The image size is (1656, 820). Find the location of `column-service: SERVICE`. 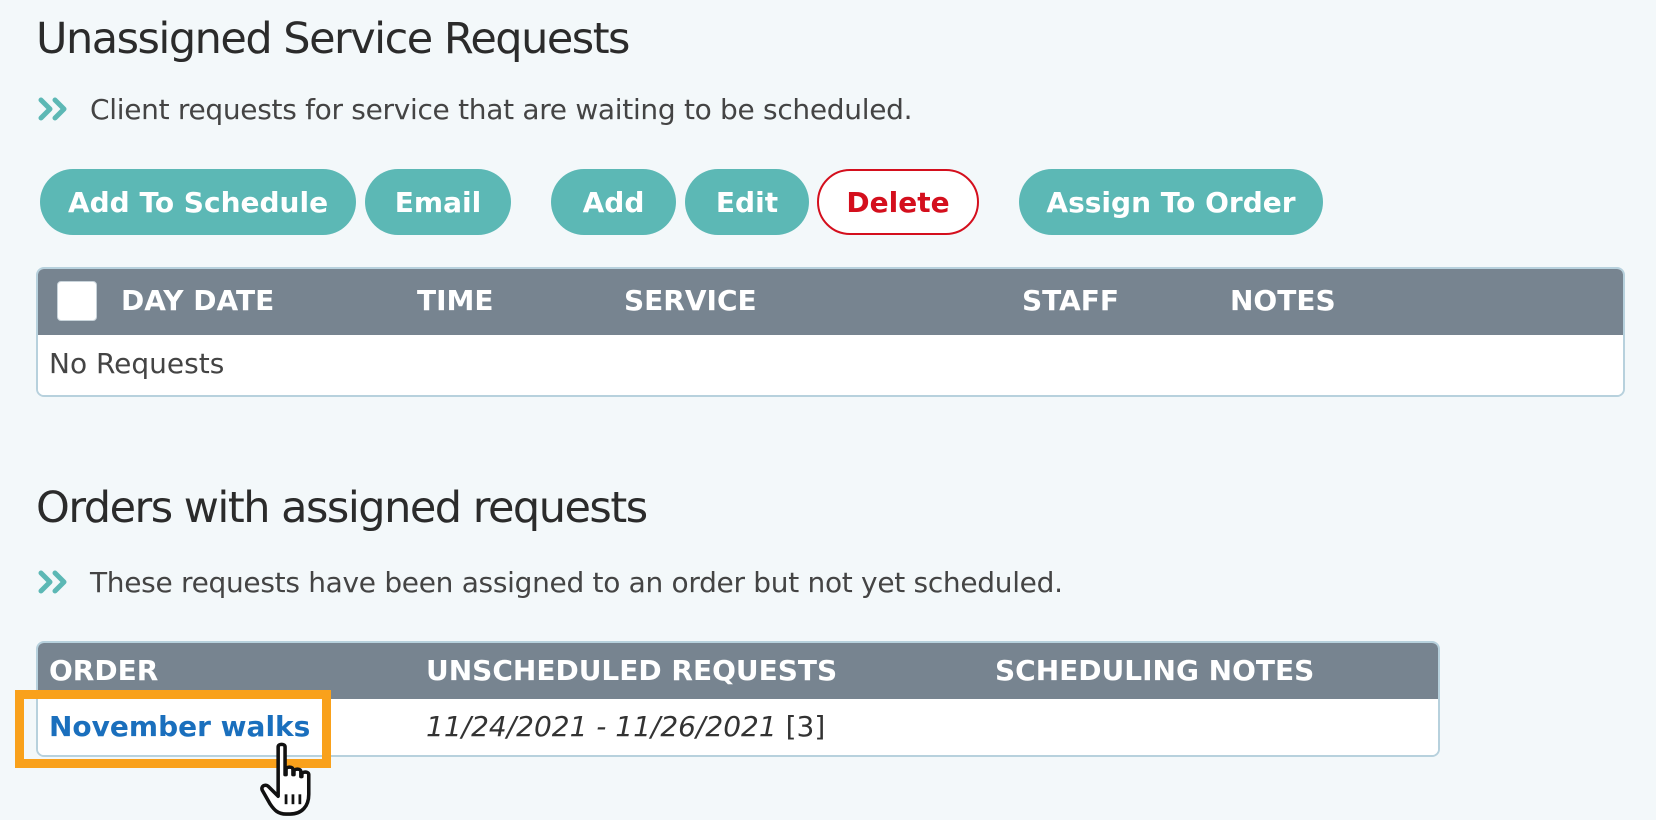

column-service: SERVICE is located at coordinates (690, 300).